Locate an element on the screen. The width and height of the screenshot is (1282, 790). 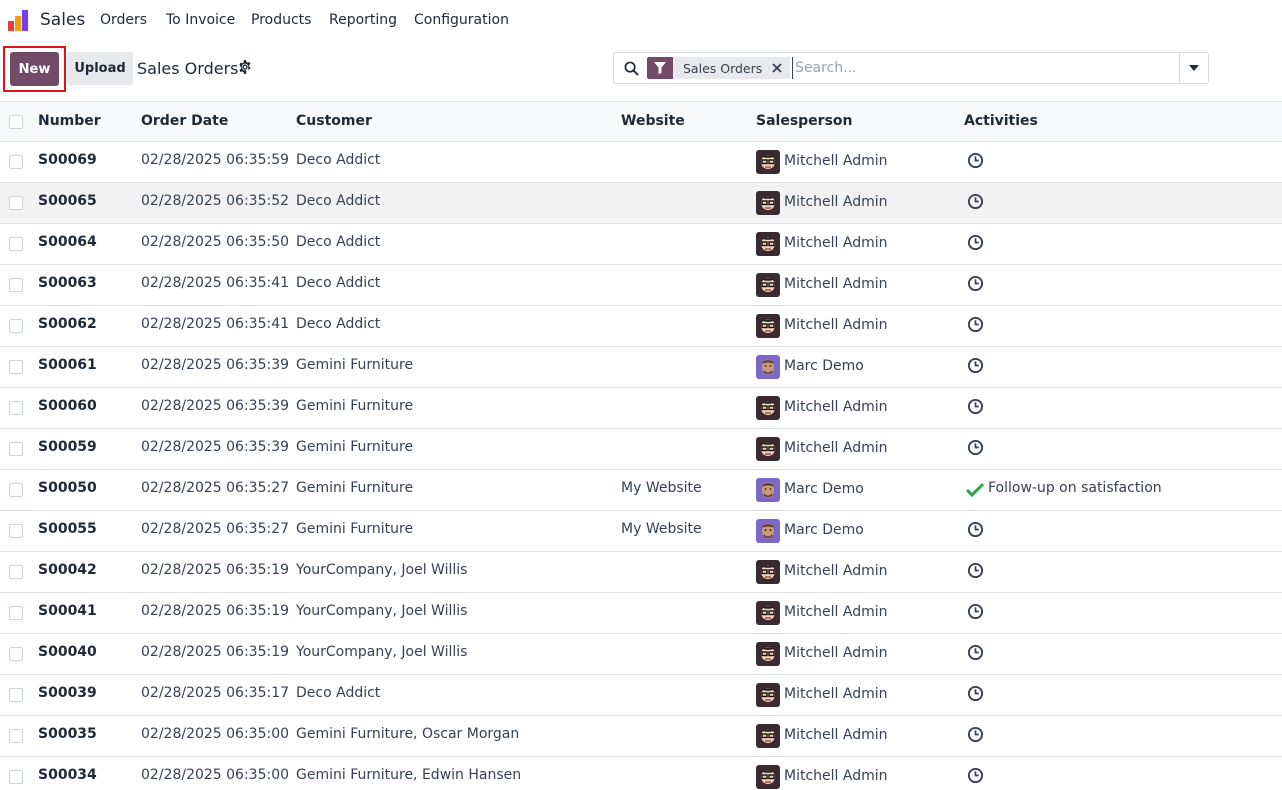
menu-to-invoice: To Invoice is located at coordinates (200, 20).